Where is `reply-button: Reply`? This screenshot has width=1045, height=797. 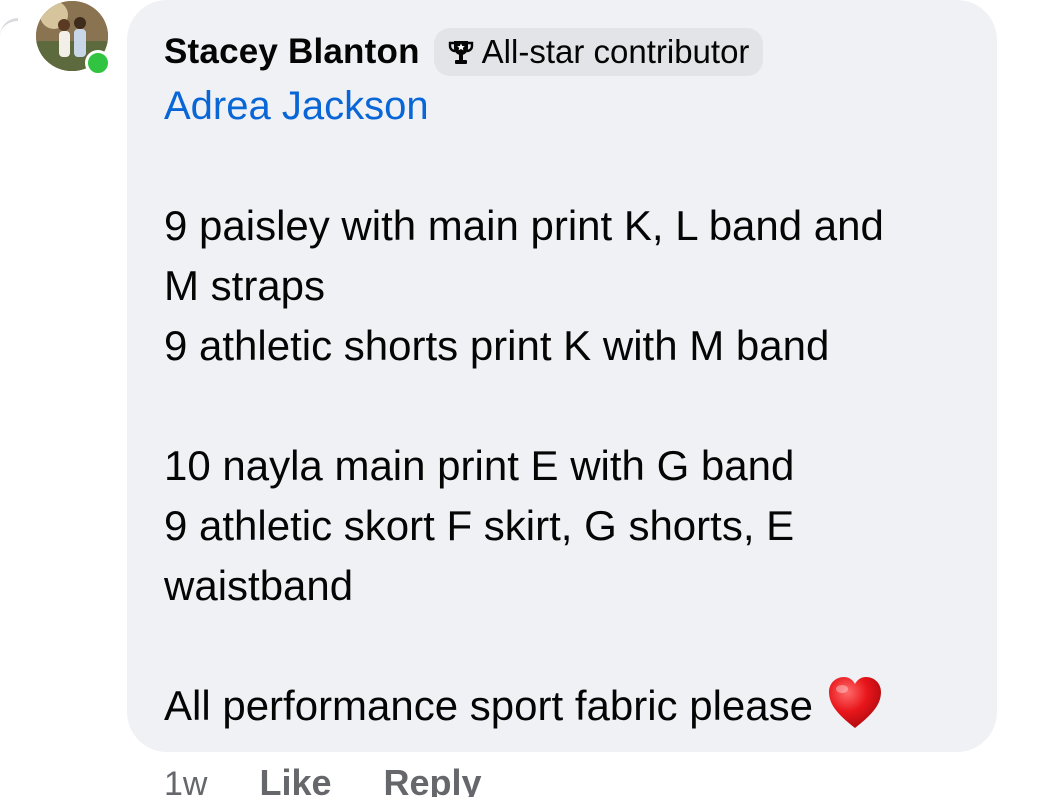
reply-button: Reply is located at coordinates (433, 779).